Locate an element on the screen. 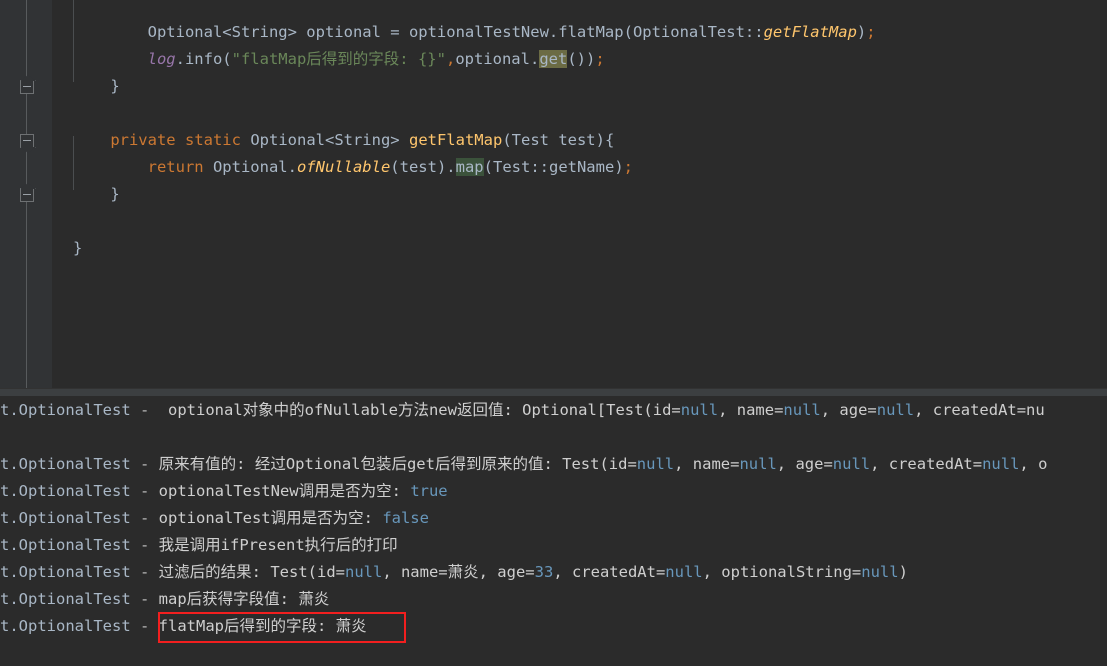 Image resolution: width=1107 pixels, height=666 pixels. code-token: get is located at coordinates (553, 59).